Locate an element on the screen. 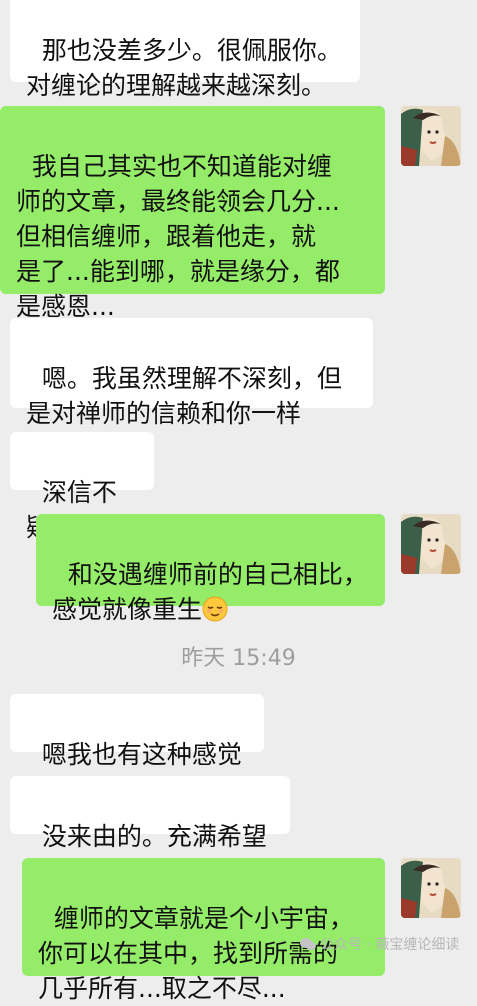 The image size is (477, 1006). watermark-text: 公众号 · 薇宝缠论细读 is located at coordinates (390, 945).